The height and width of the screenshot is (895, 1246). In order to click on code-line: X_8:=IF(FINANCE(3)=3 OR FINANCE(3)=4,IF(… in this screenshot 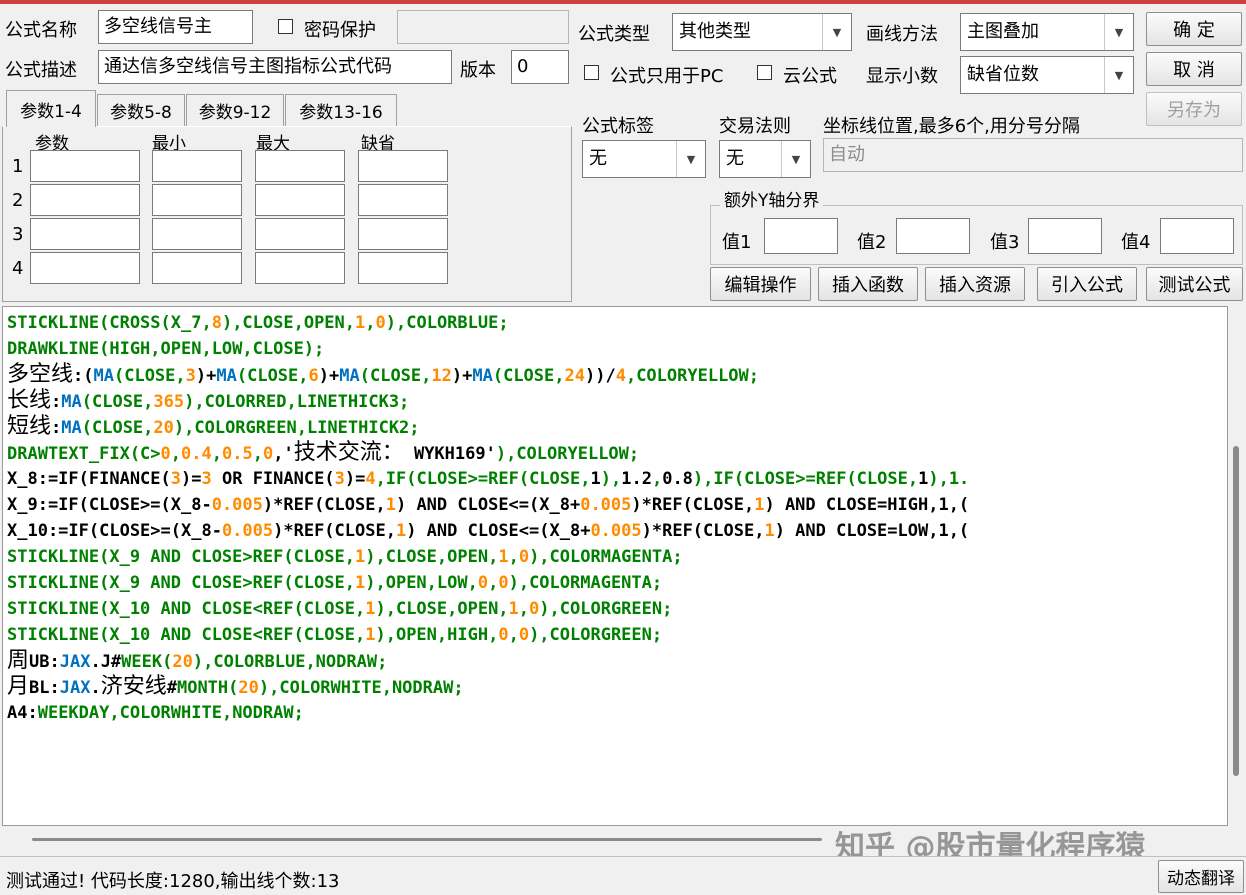, I will do `click(488, 479)`.